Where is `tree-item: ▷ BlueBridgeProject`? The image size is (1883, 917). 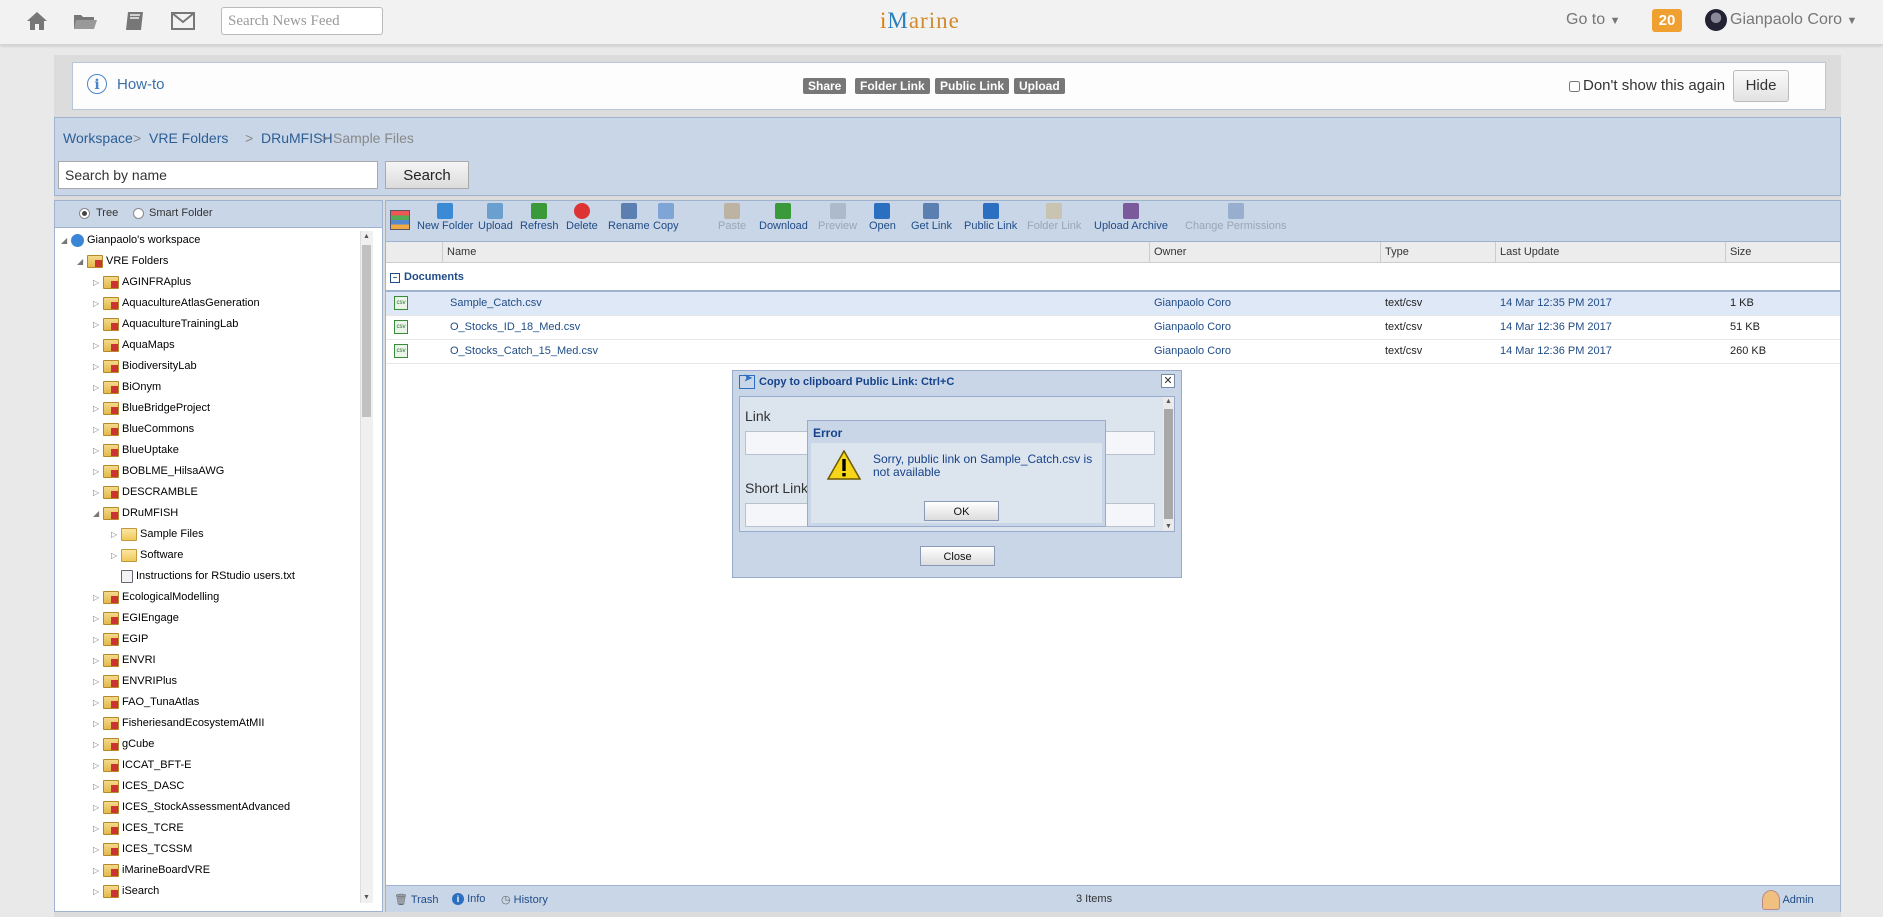 tree-item: ▷ BlueBridgeProject is located at coordinates (151, 409).